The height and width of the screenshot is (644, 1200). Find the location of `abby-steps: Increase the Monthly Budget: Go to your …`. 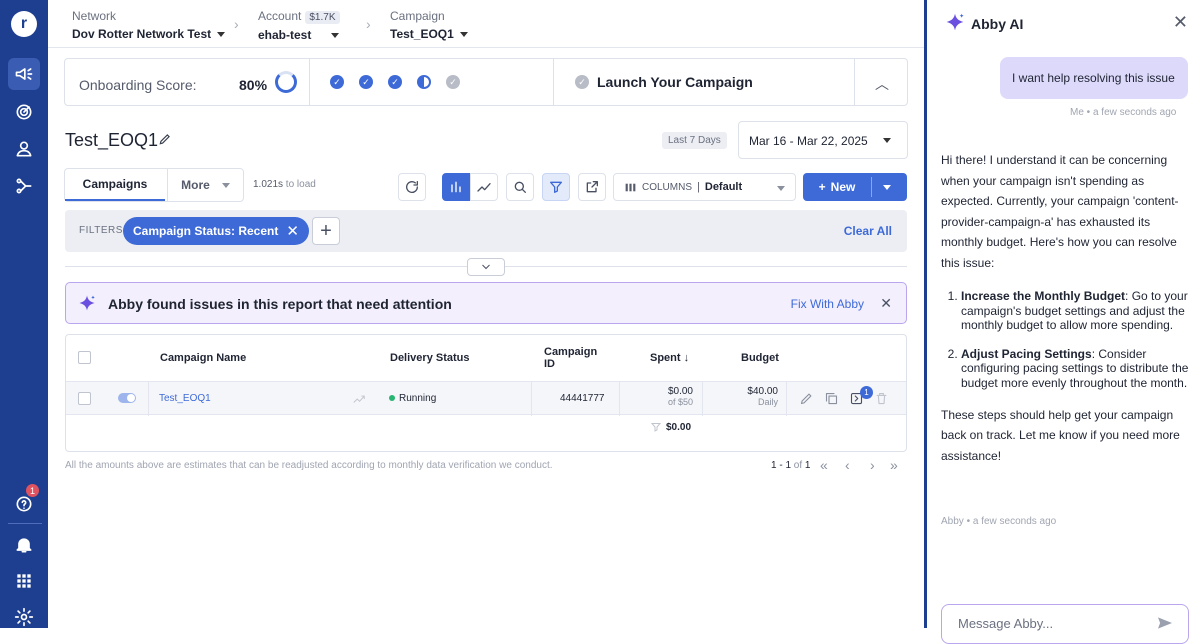

abby-steps: Increase the Monthly Budget: Go to your … is located at coordinates (1066, 340).